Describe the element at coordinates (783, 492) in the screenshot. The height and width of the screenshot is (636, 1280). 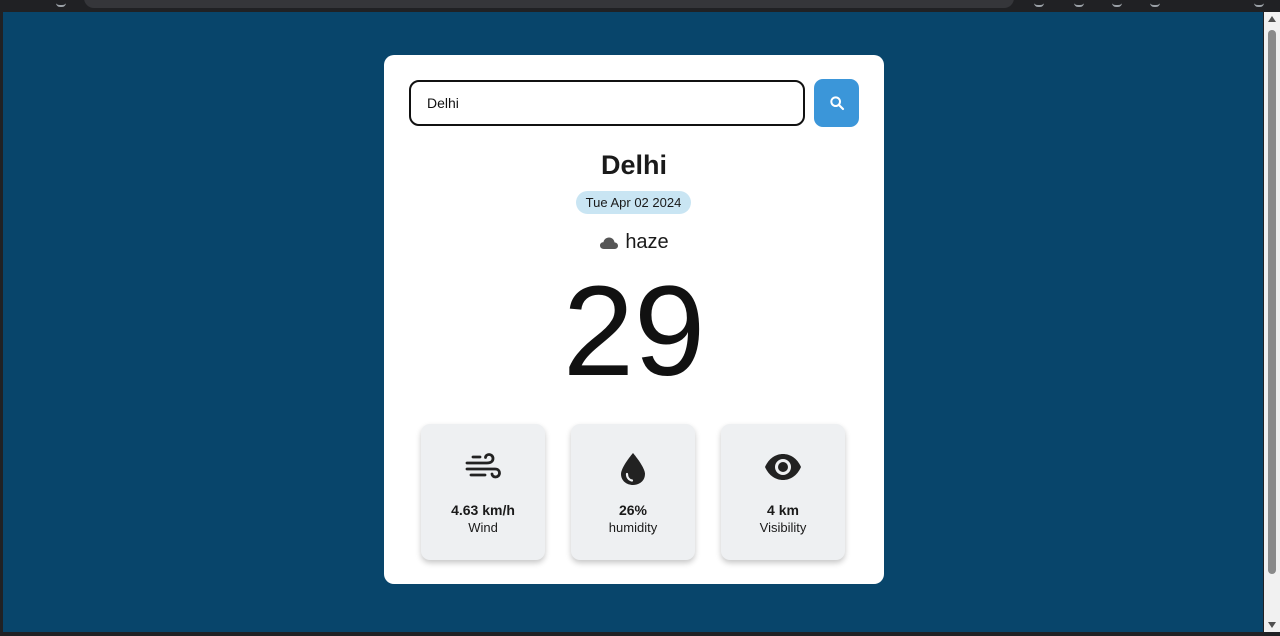
I see `visibility-stat-tile: 4 km Visibility` at that location.